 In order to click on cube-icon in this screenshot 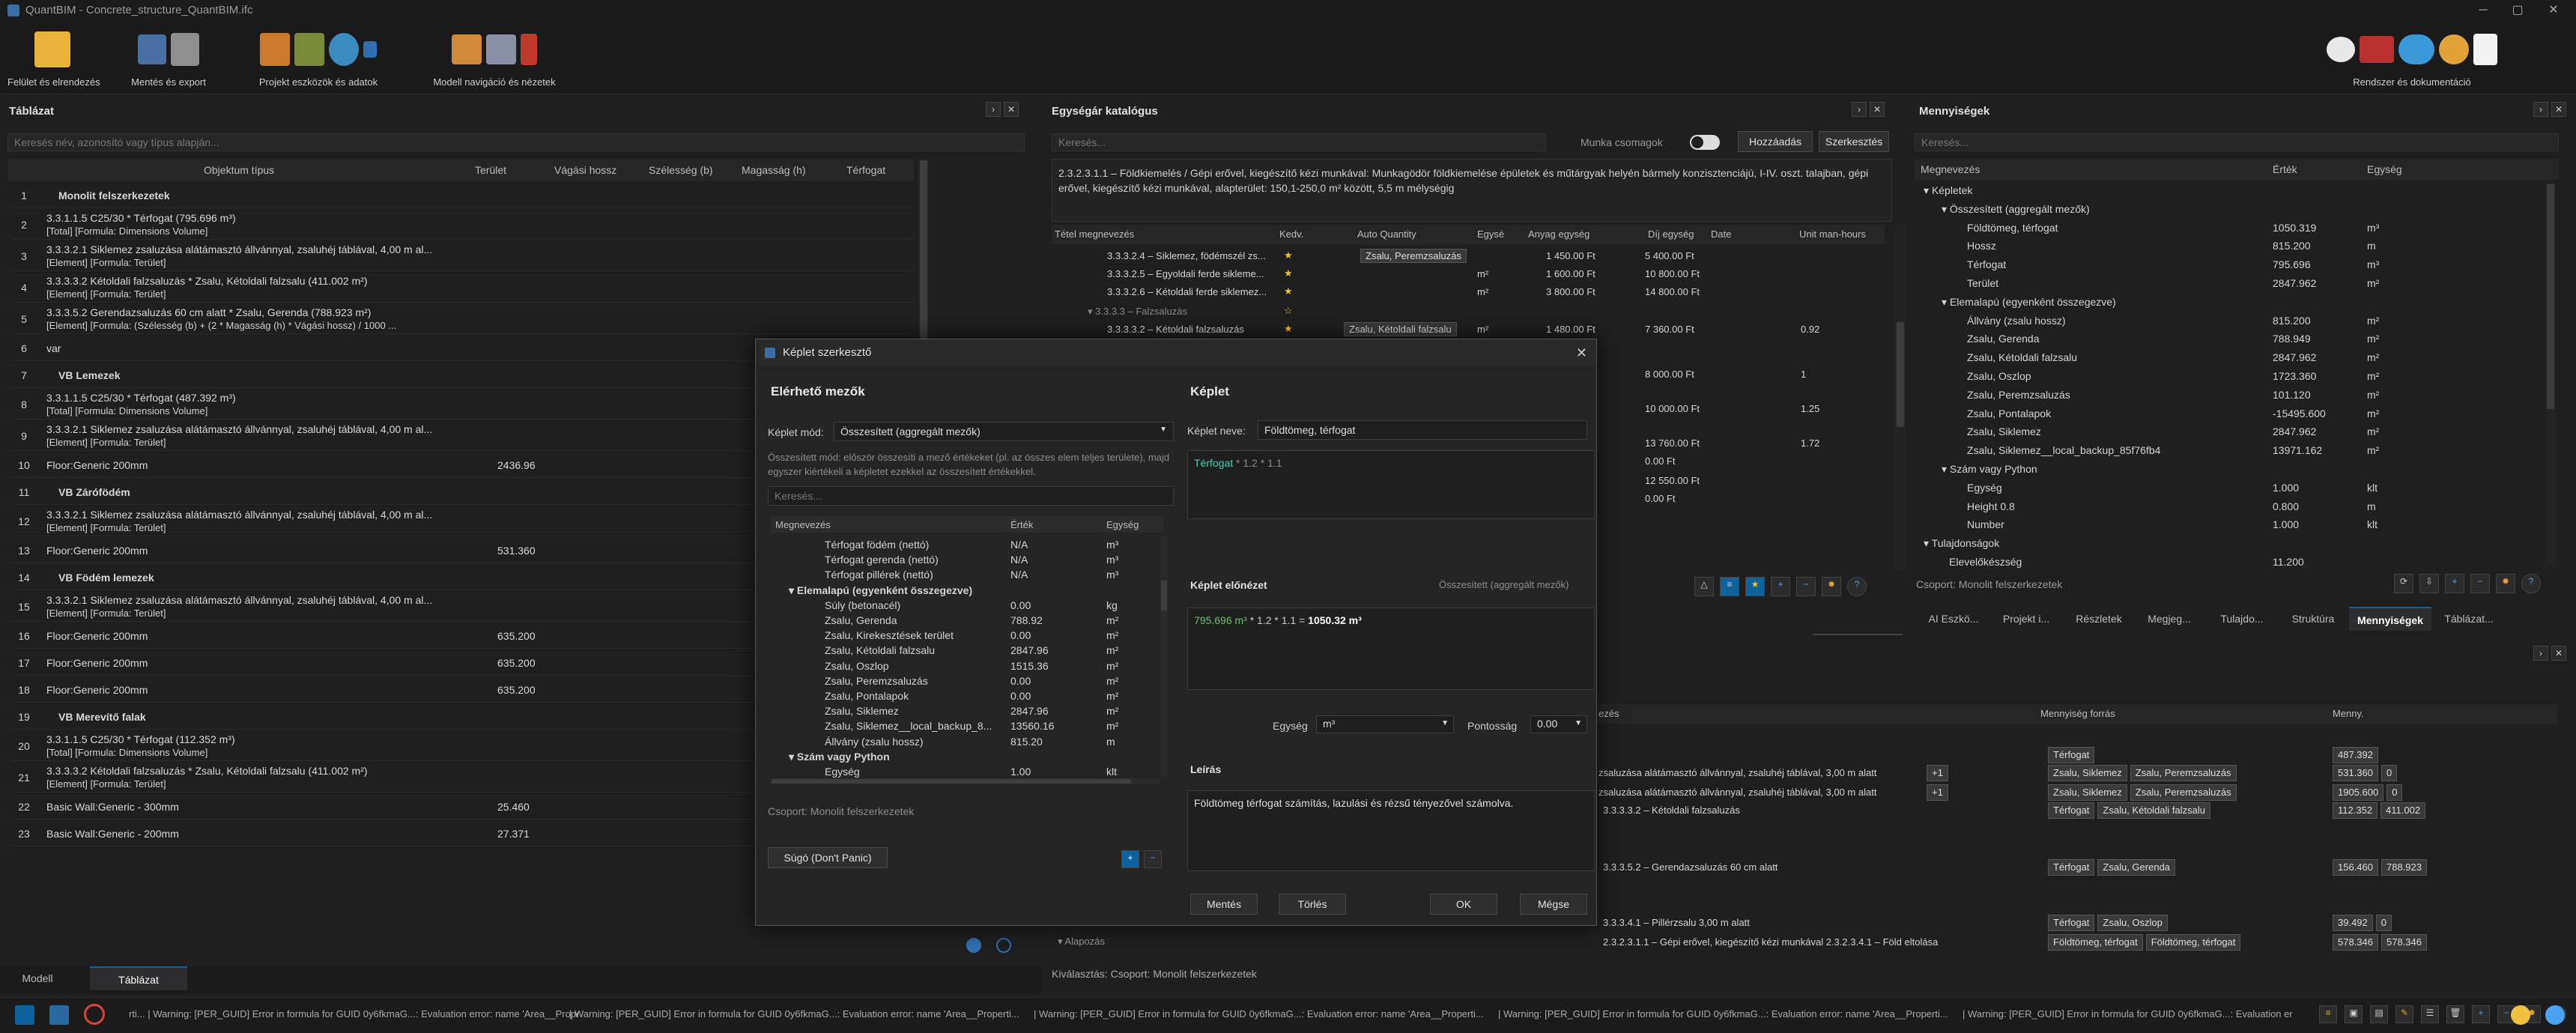, I will do `click(467, 49)`.